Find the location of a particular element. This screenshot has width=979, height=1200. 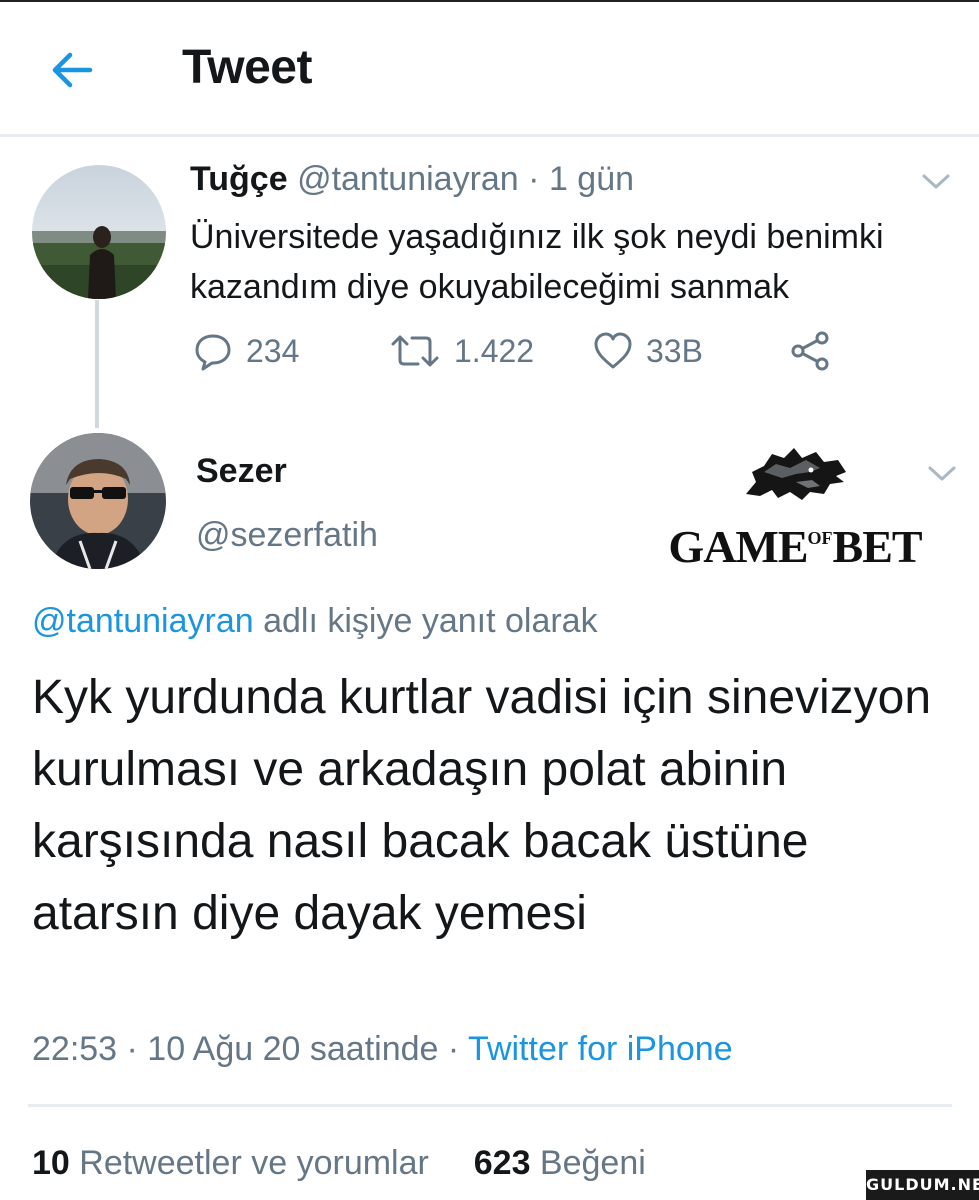

page-title: Tweet is located at coordinates (247, 67).